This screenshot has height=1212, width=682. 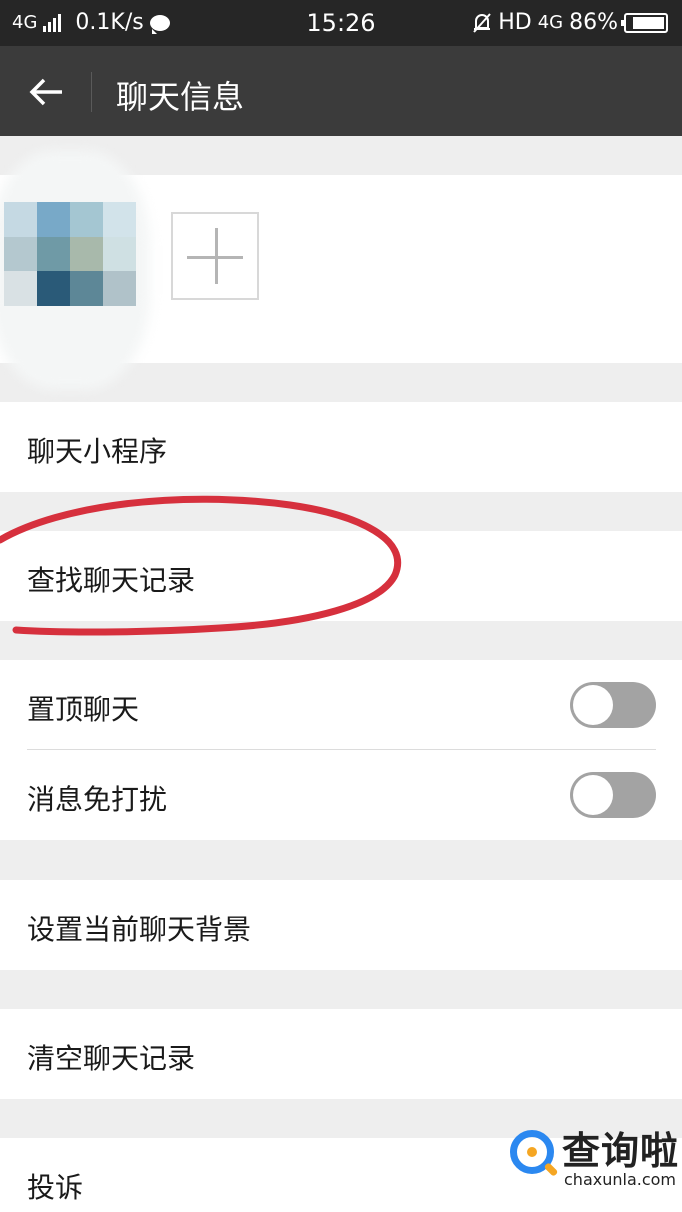 I want to click on app-bar: 聊天信息, so click(x=341, y=91).